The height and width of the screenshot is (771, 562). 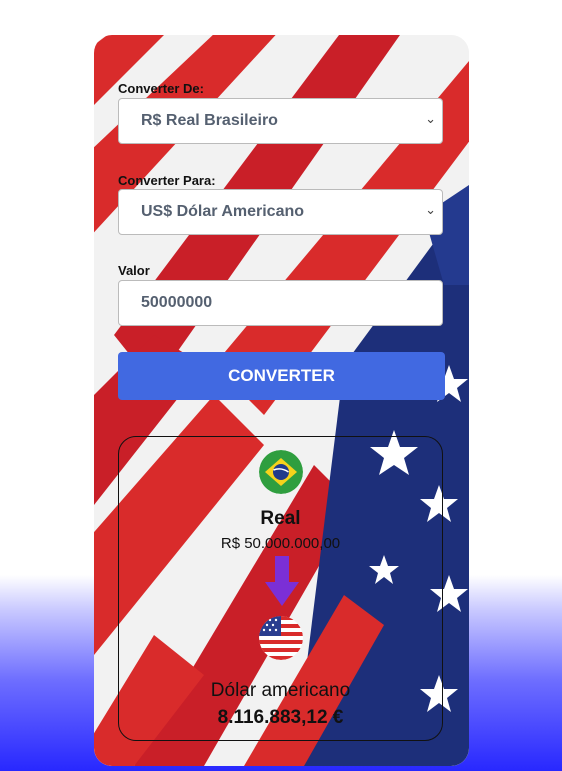 What do you see at coordinates (209, 120) in the screenshot?
I see `from-currency-value: R$ Real Brasileiro` at bounding box center [209, 120].